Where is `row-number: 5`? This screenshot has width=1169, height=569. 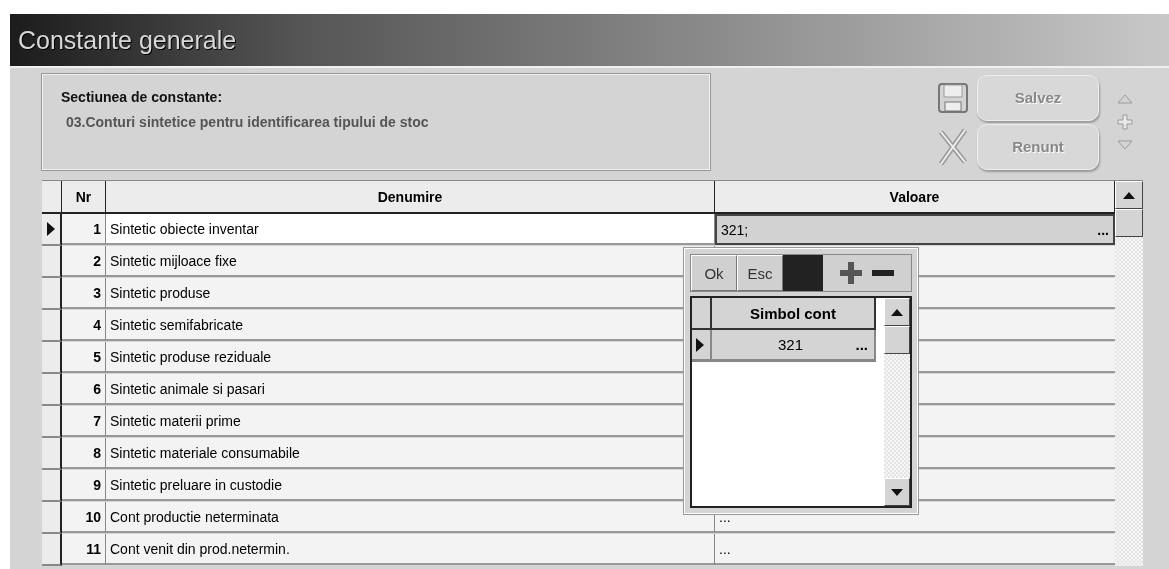
row-number: 5 is located at coordinates (84, 357).